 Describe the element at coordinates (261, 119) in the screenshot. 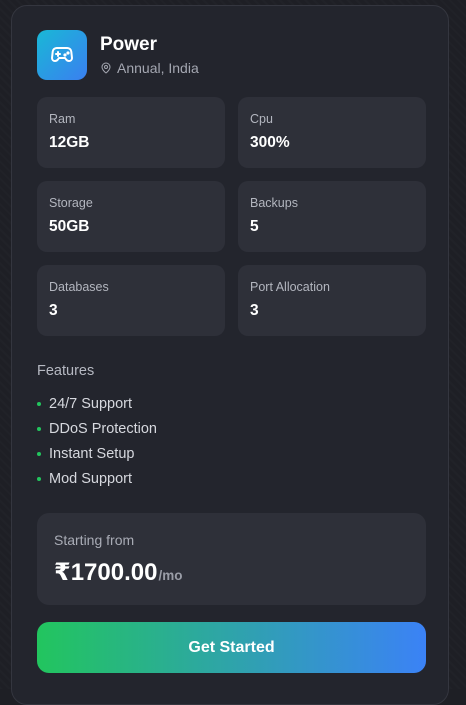

I see `spec-label: Cpu` at that location.